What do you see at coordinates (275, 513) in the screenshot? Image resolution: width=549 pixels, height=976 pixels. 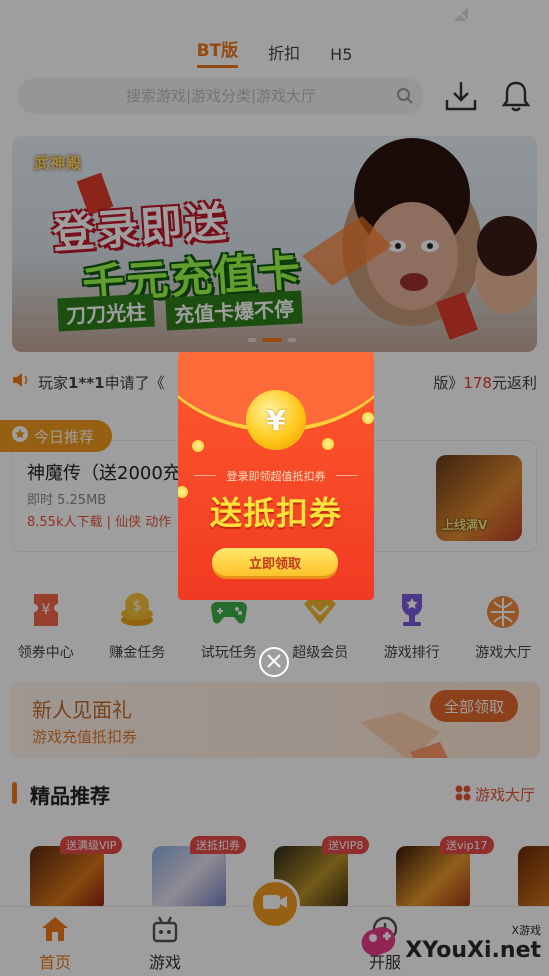 I see `popup-title: 送抵扣券` at bounding box center [275, 513].